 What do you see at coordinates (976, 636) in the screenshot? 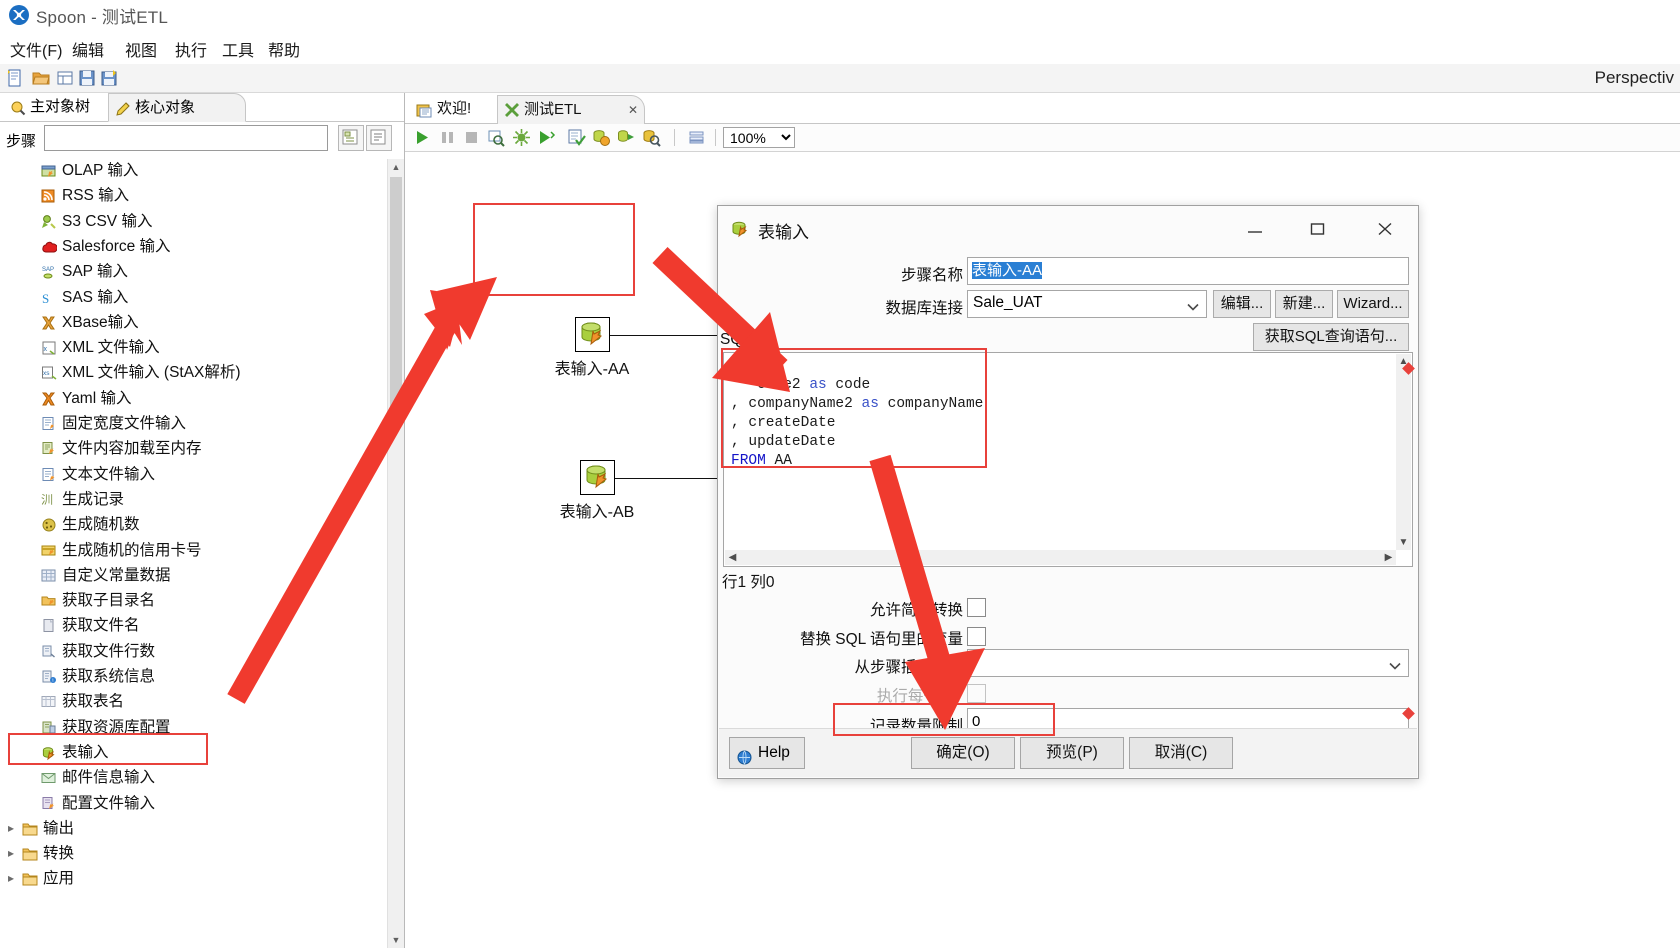
I see `replace-variables-checkbox` at bounding box center [976, 636].